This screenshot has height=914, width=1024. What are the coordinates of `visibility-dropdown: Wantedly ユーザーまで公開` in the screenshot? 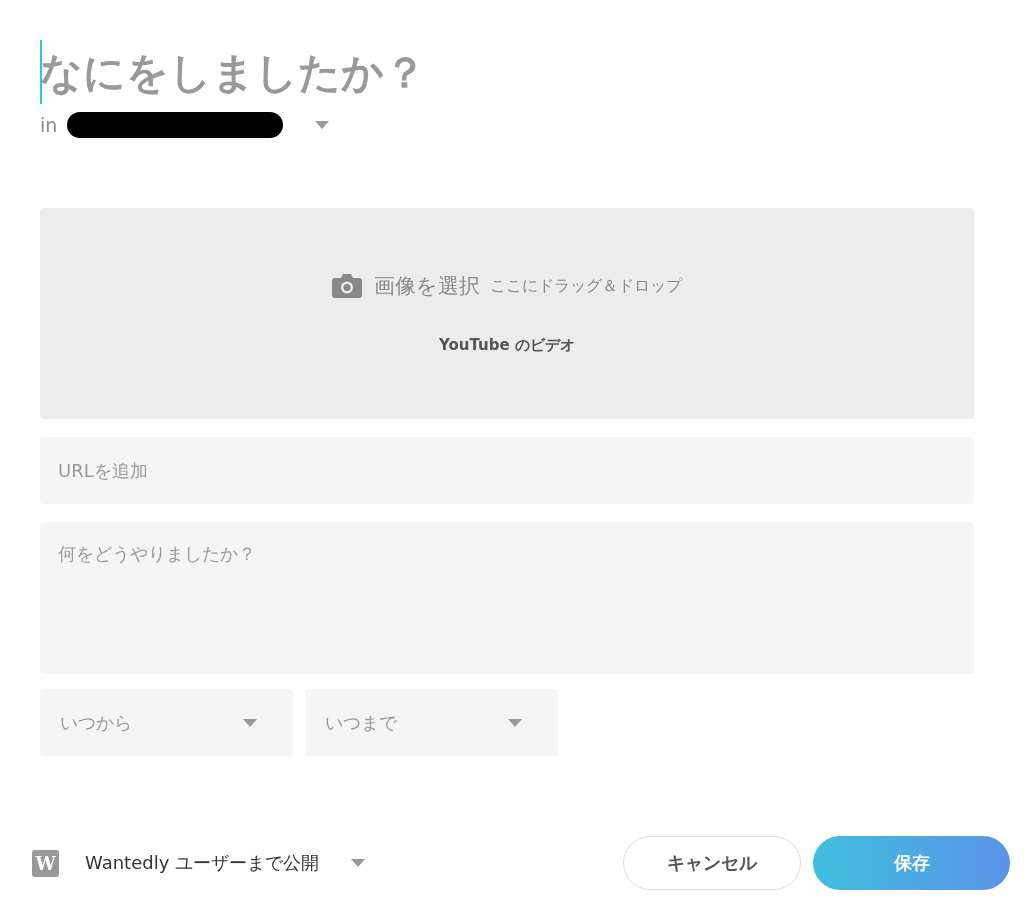 It's located at (225, 863).